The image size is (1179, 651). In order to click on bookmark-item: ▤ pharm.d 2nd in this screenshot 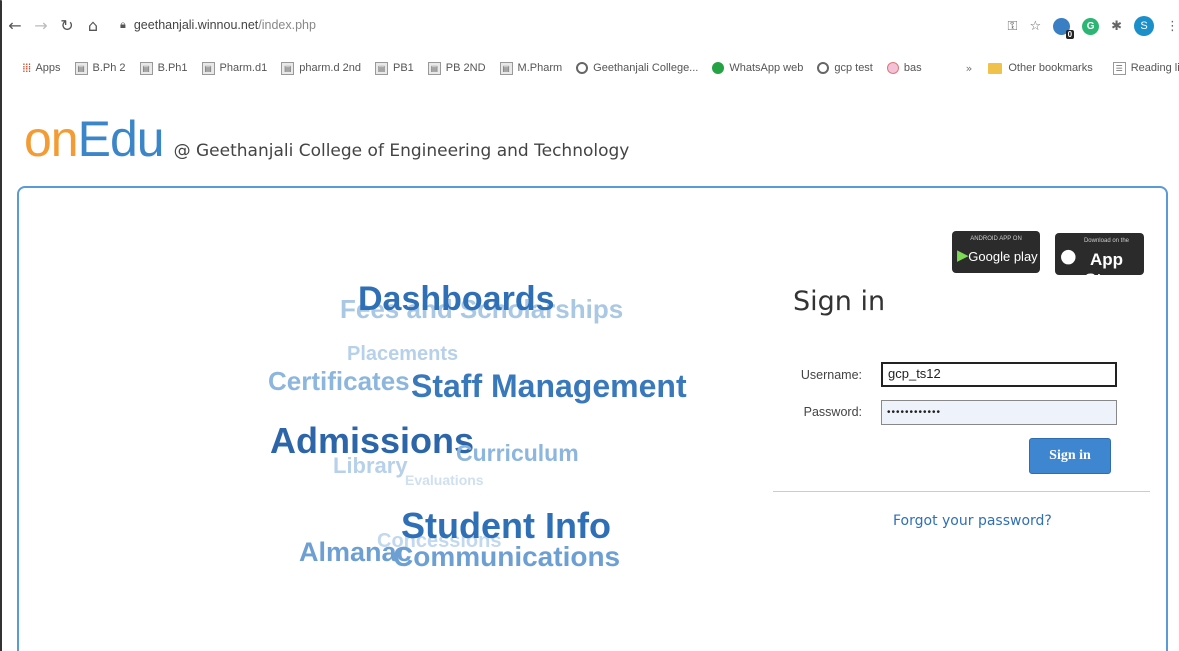, I will do `click(321, 68)`.